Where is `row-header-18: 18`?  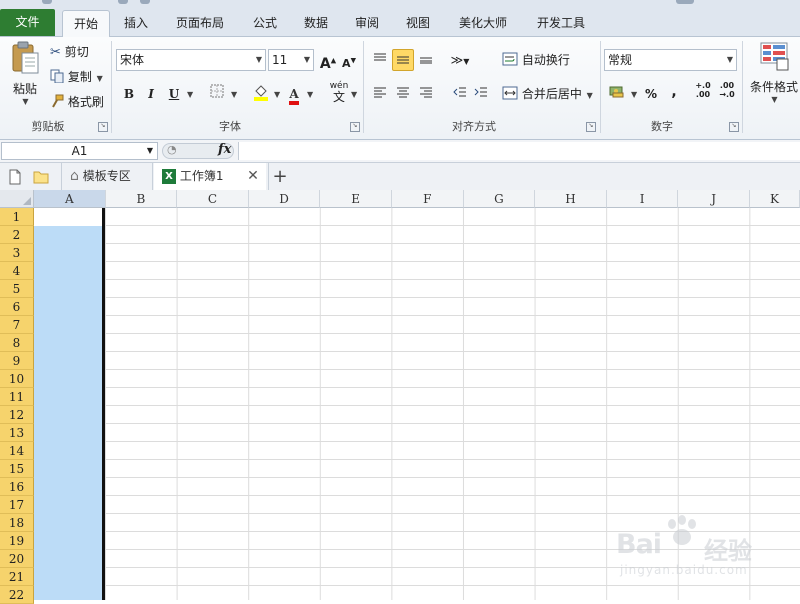
row-header-18: 18 is located at coordinates (17, 523).